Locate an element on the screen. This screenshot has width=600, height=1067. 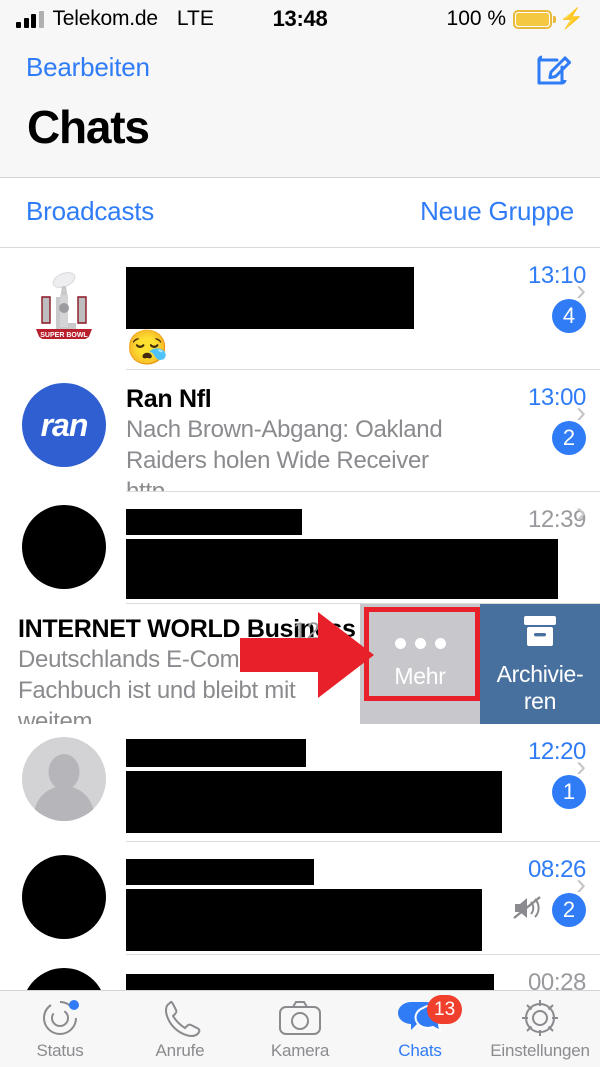
tab-anrufe: Anrufe is located at coordinates (180, 1029).